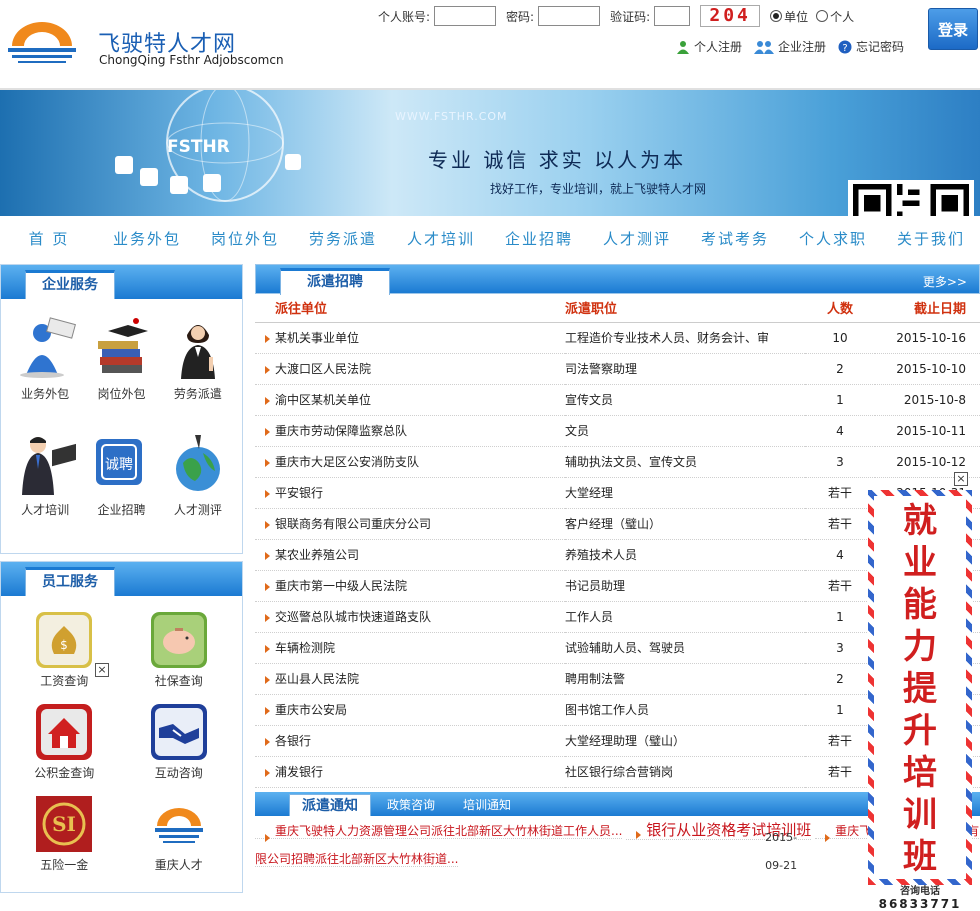  What do you see at coordinates (410, 493) in the screenshot?
I see `job-unit: 平安银行` at bounding box center [410, 493].